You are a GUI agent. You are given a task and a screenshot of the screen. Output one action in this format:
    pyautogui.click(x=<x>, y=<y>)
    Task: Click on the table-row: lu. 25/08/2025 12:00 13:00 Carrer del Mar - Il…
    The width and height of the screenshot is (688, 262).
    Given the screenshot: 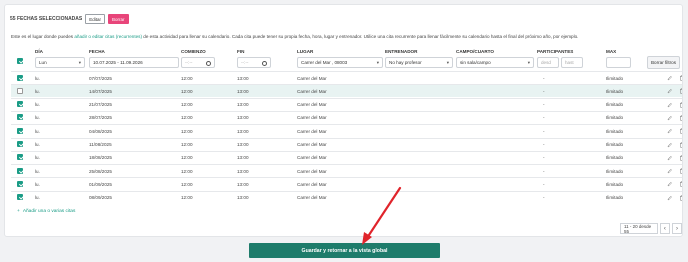 What is the action you would take?
    pyautogui.click(x=346, y=170)
    